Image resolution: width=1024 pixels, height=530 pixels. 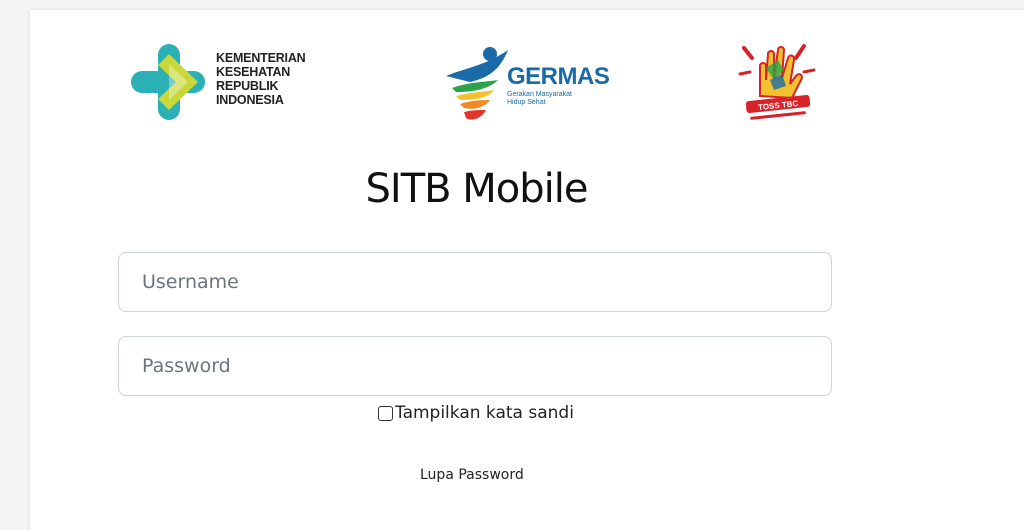 What do you see at coordinates (777, 82) in the screenshot?
I see `toss-tbc-logo: TOSS TBC` at bounding box center [777, 82].